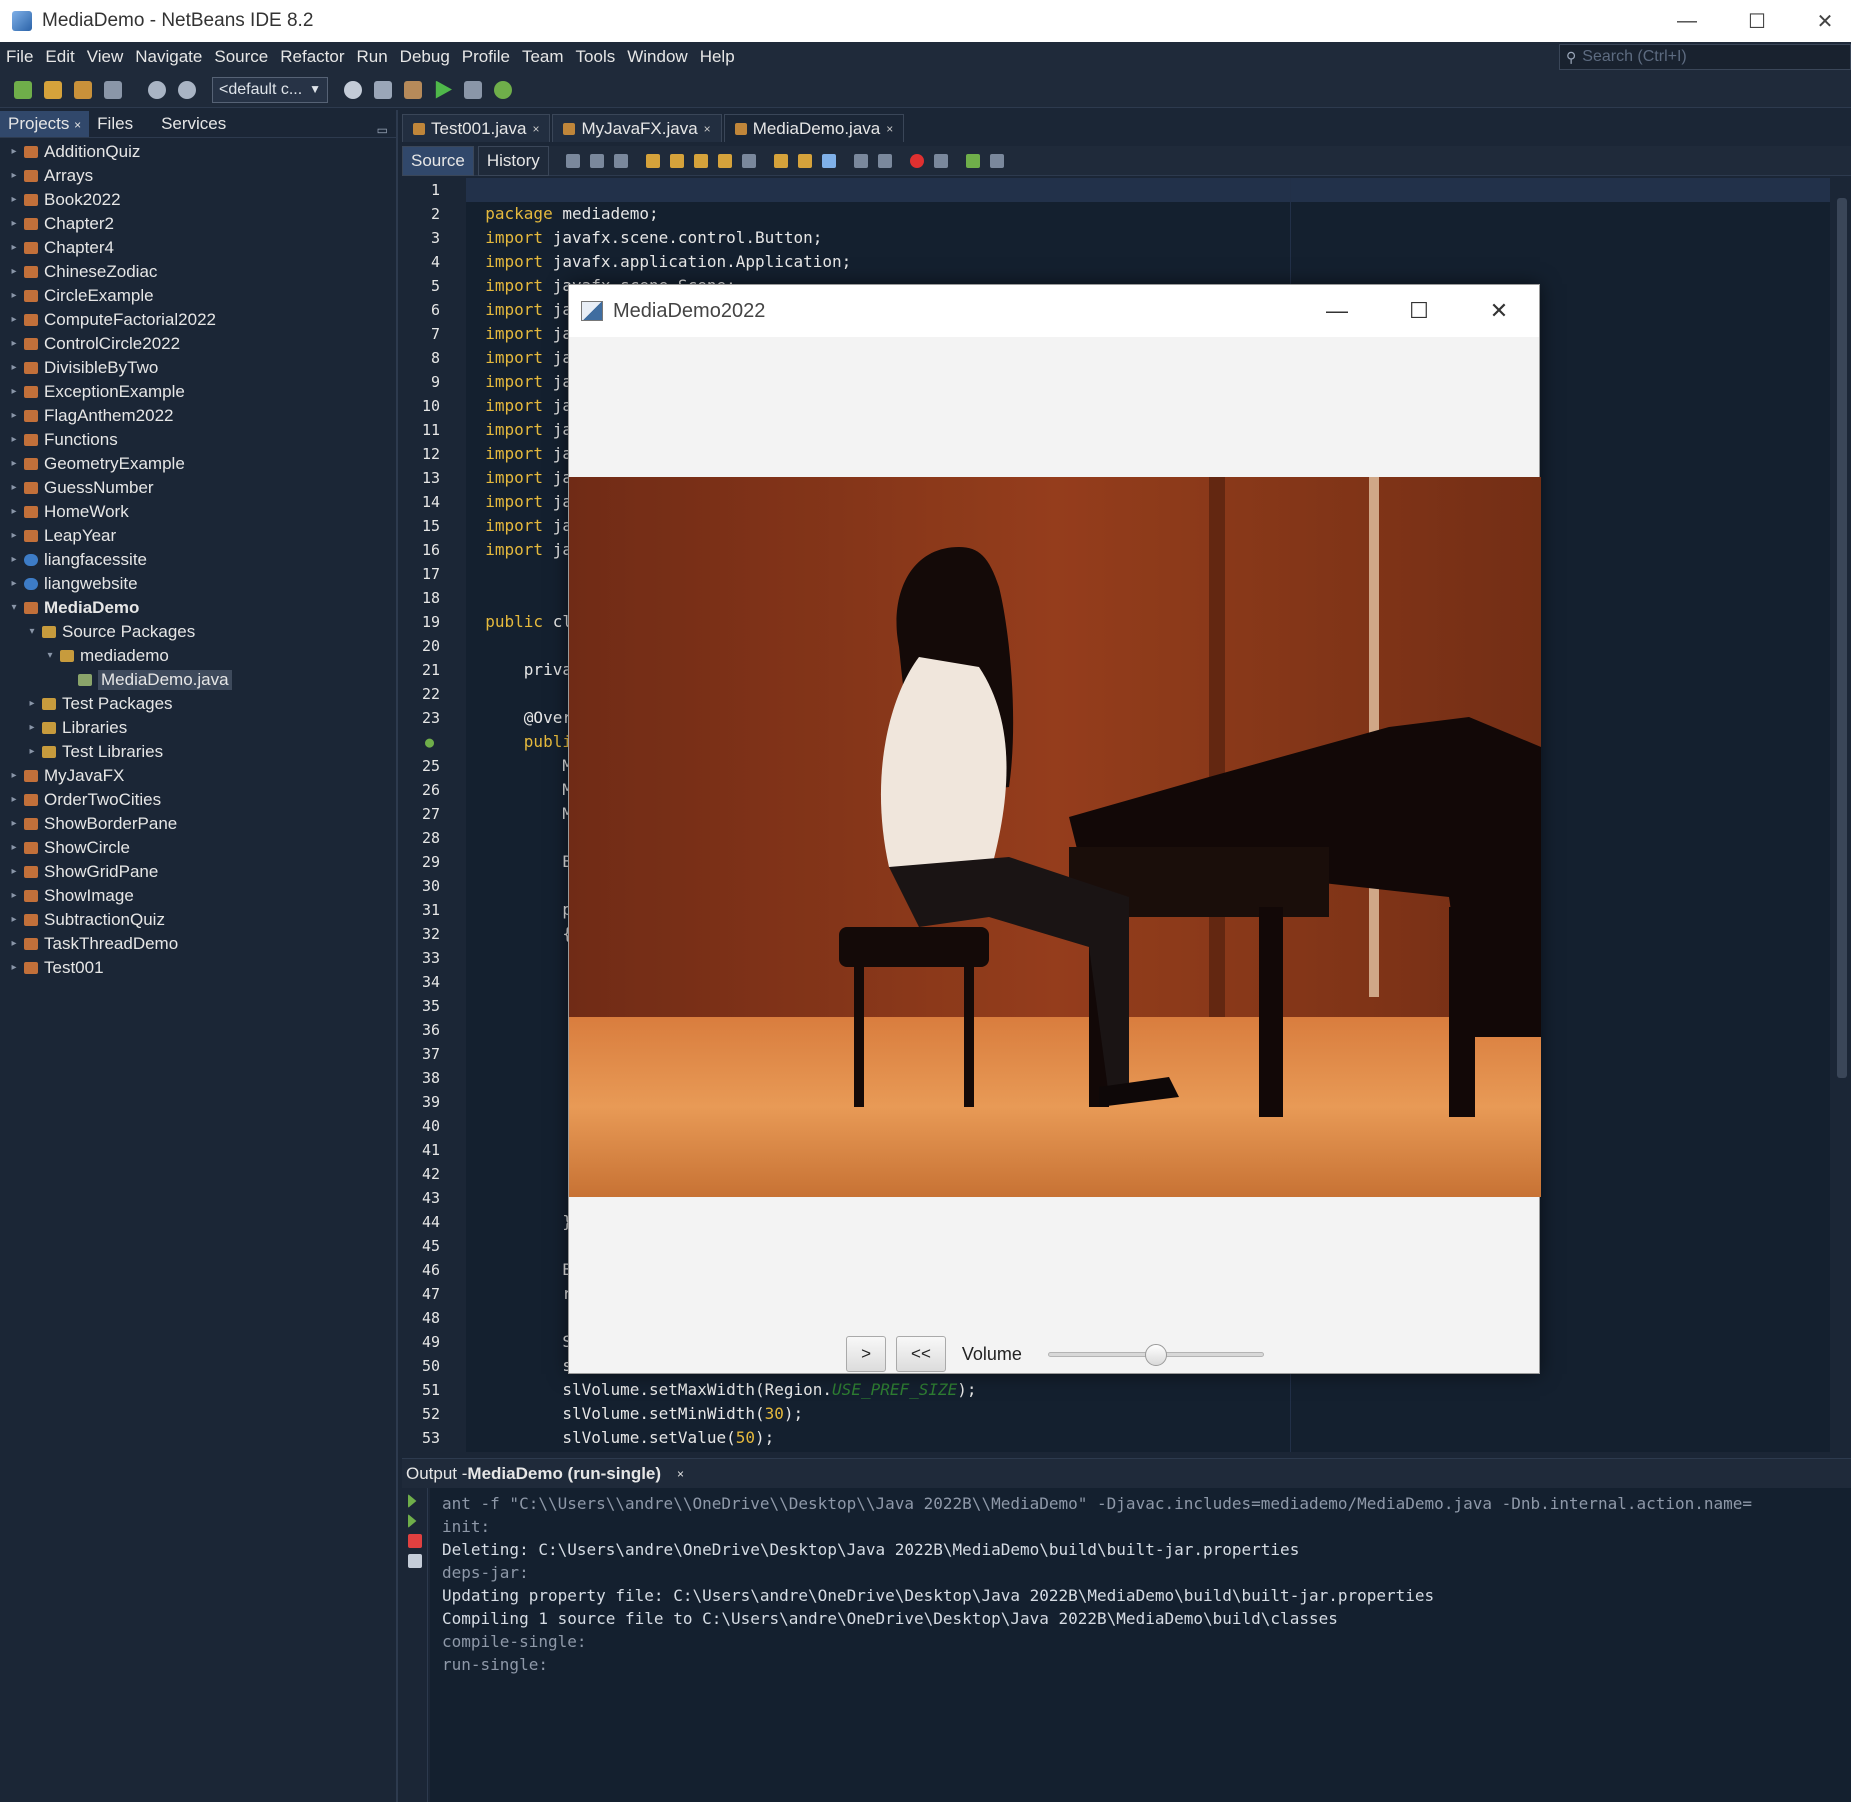  I want to click on toggle-rectangular-icon, so click(828, 160).